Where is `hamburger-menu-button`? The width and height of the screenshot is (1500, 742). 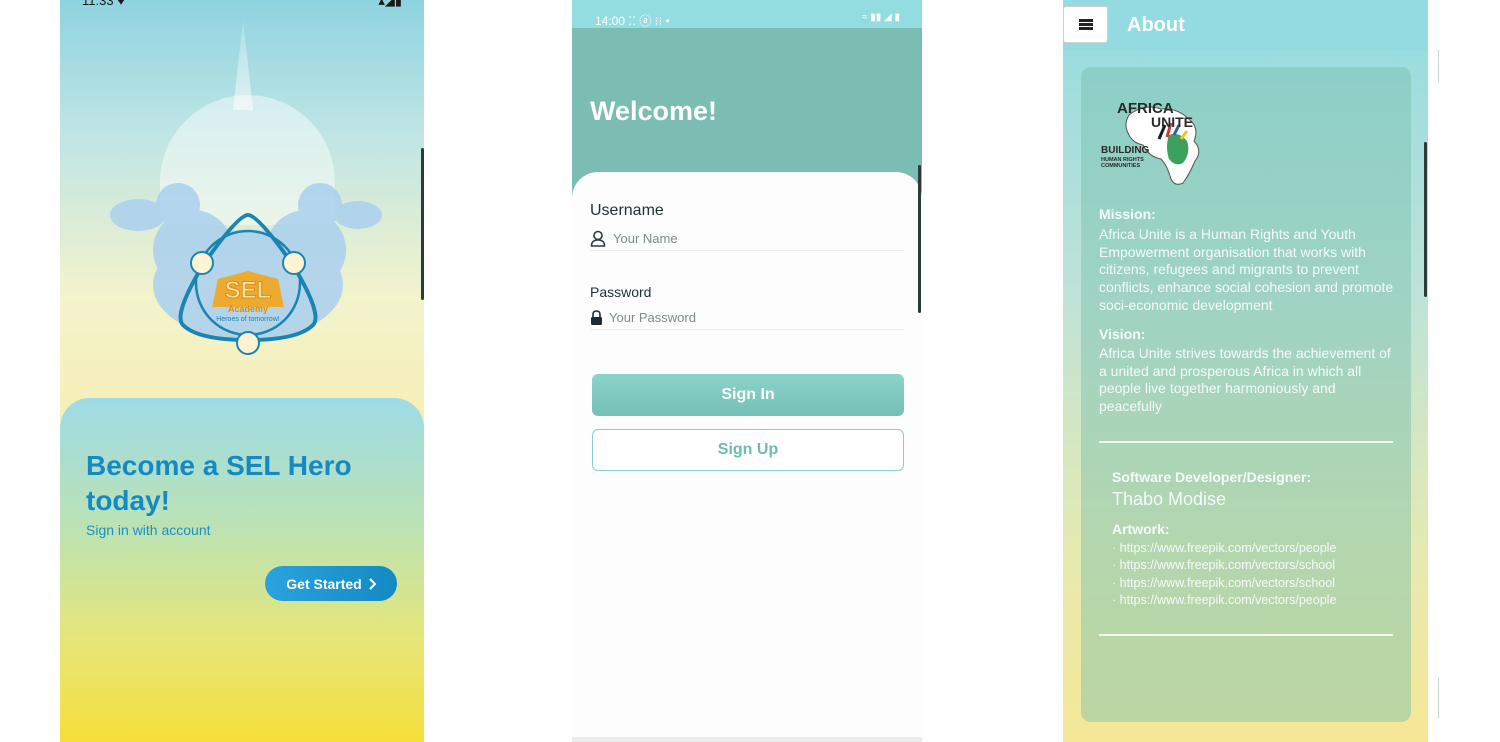 hamburger-menu-button is located at coordinates (1085, 24).